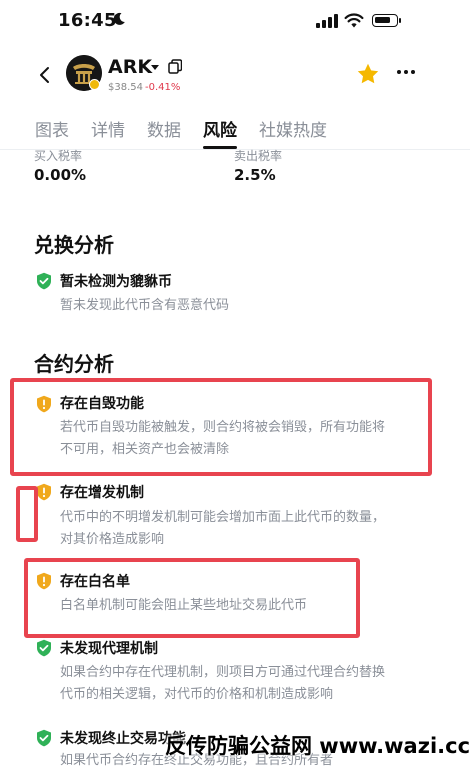  I want to click on mint-desc-line1: 代币中的不明增发机制可能会增加市面上此代币的数量，, so click(223, 517).